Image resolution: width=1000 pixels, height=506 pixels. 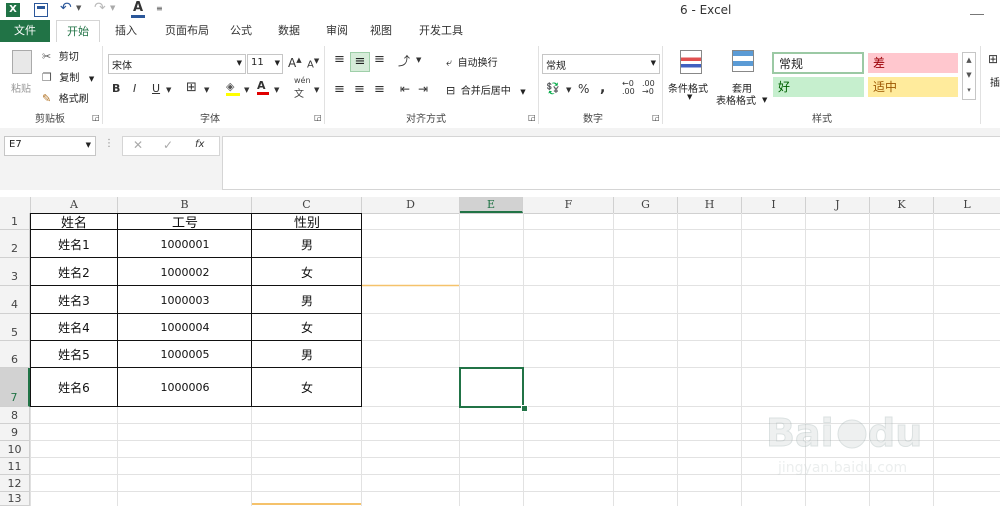 What do you see at coordinates (379, 59) in the screenshot?
I see `align-bottom-icon: ≡` at bounding box center [379, 59].